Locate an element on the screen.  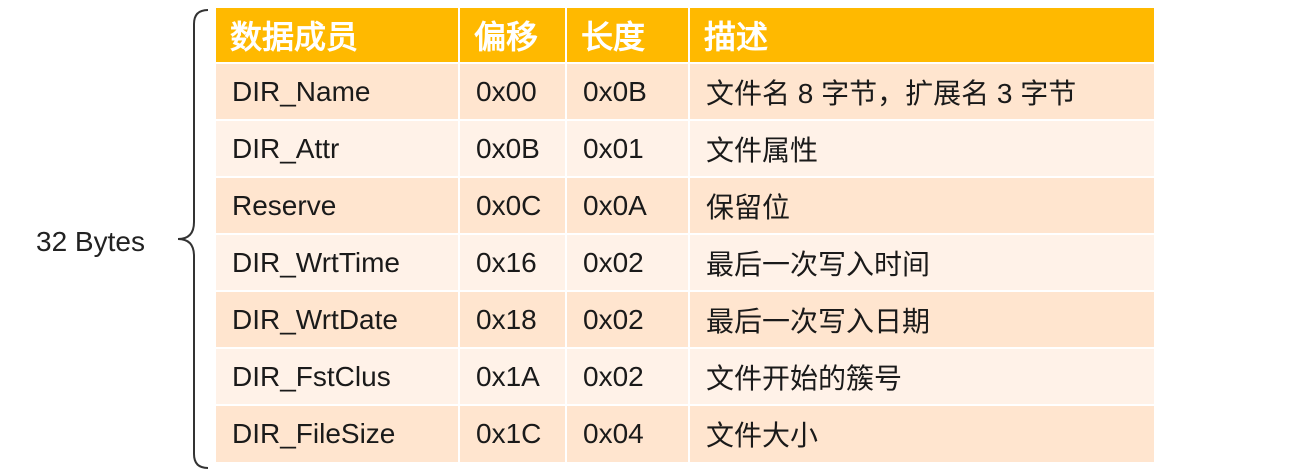
cell-member: DIR_Name is located at coordinates (338, 91).